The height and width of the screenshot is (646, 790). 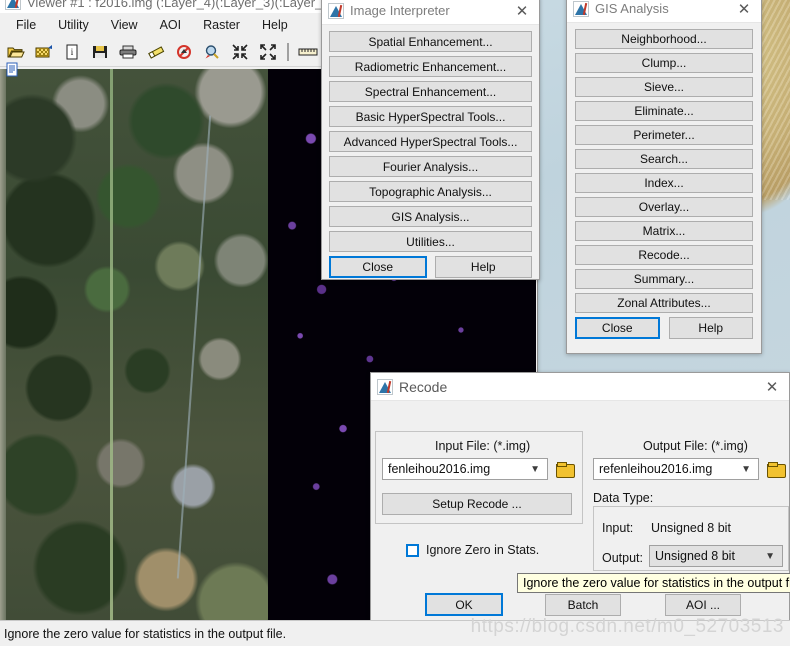 I want to click on output-type-label: Output:, so click(x=622, y=558).